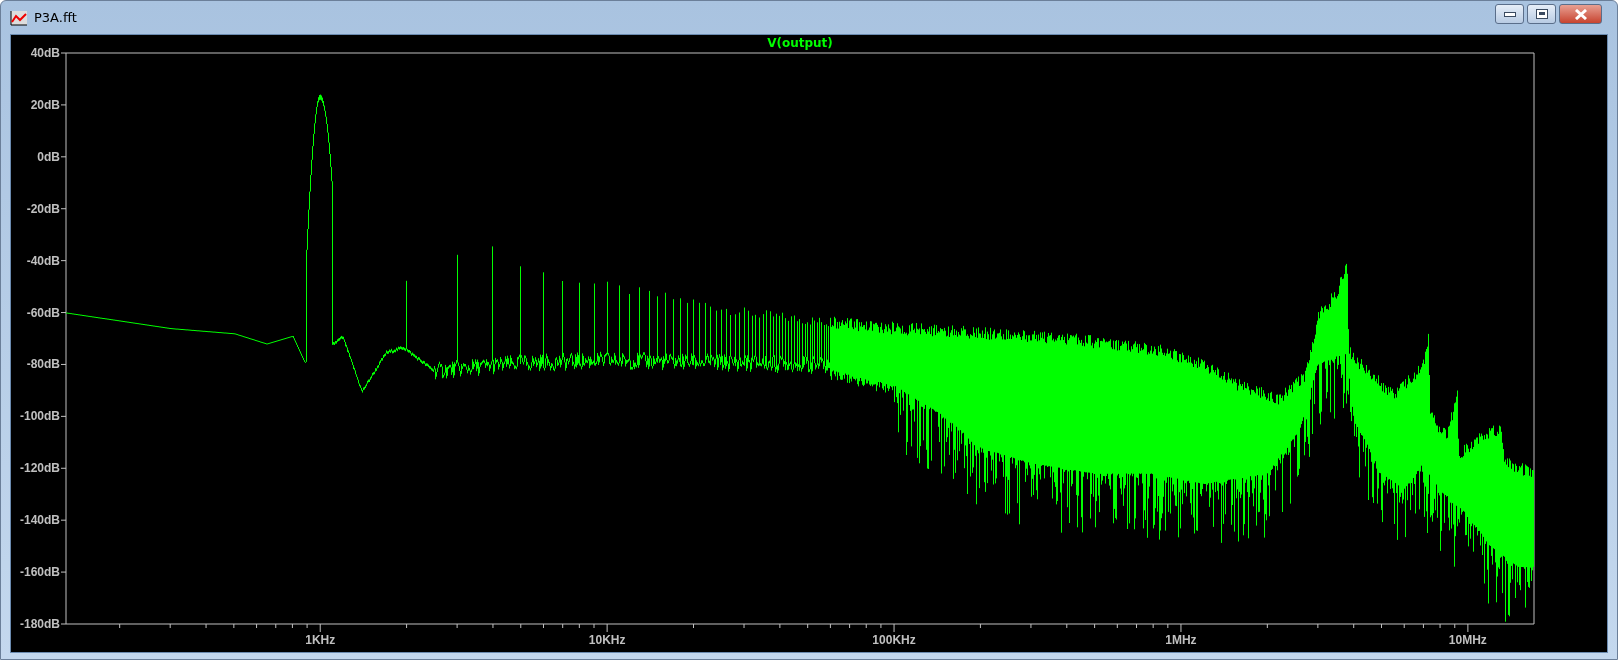 This screenshot has height=660, width=1618. I want to click on window-title: P3A.fft, so click(55, 17).